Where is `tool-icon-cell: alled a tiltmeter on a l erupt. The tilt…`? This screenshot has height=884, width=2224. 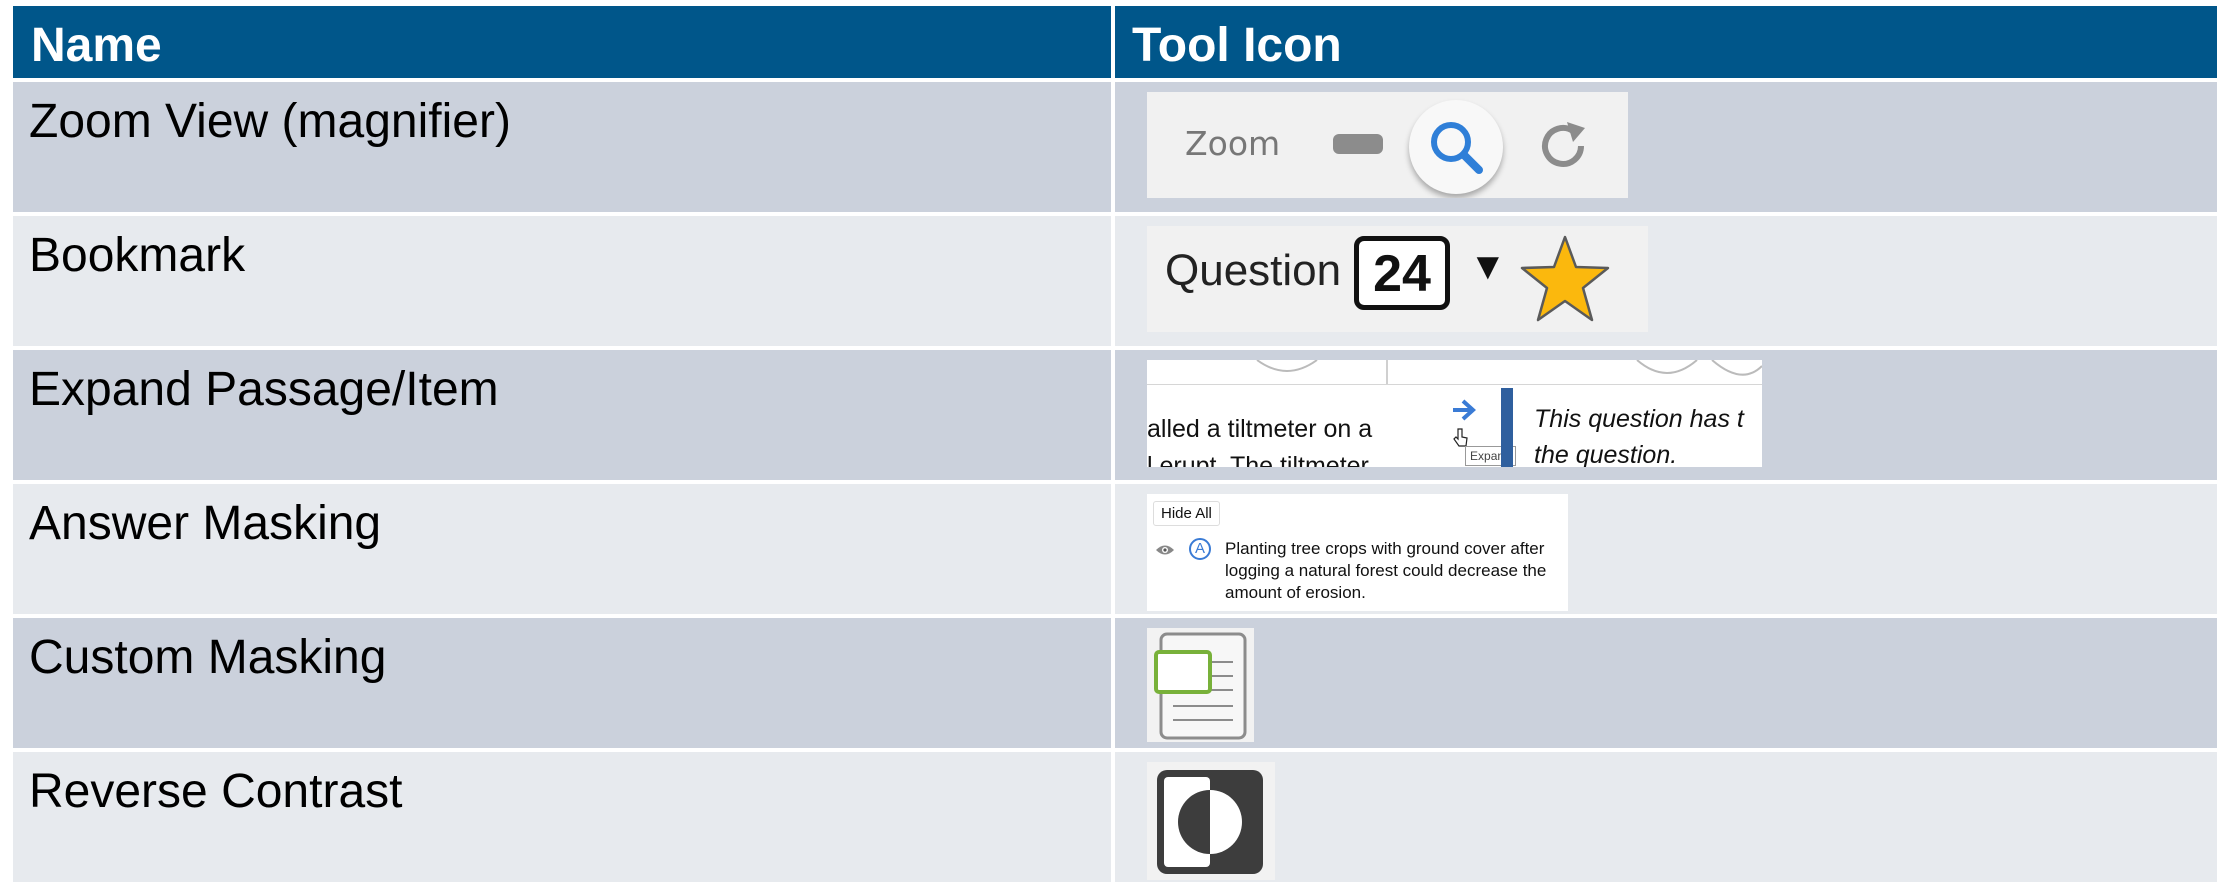 tool-icon-cell: alled a tiltmeter on a l erupt. The tilt… is located at coordinates (1666, 415).